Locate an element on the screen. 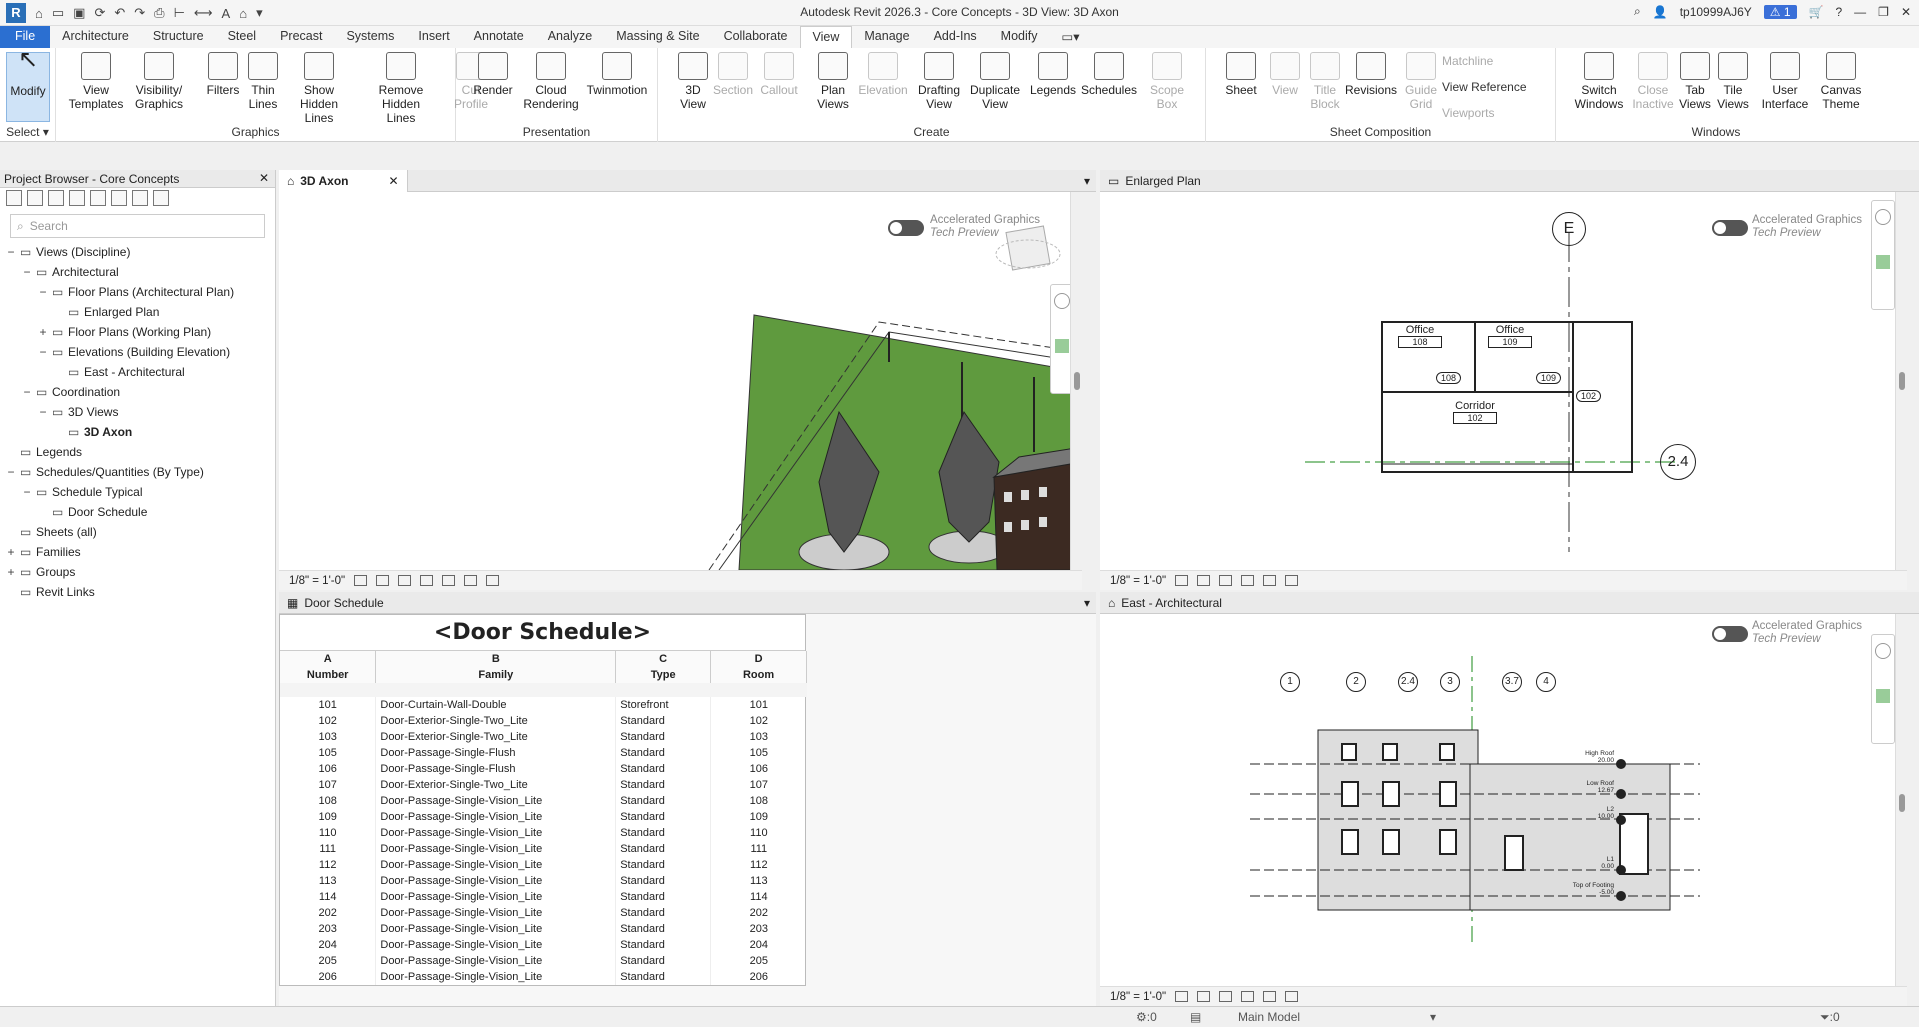 This screenshot has width=1919, height=1027. schedule-cell: B is located at coordinates (496, 659).